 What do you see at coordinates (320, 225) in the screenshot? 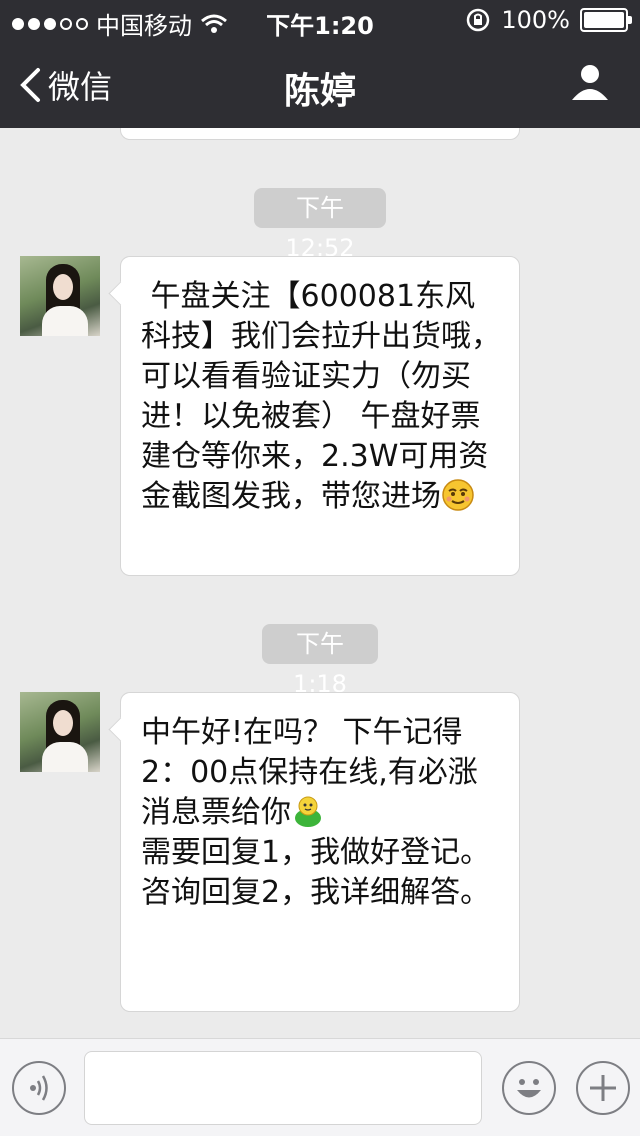
I see `timestamp: 下午12:52` at bounding box center [320, 225].